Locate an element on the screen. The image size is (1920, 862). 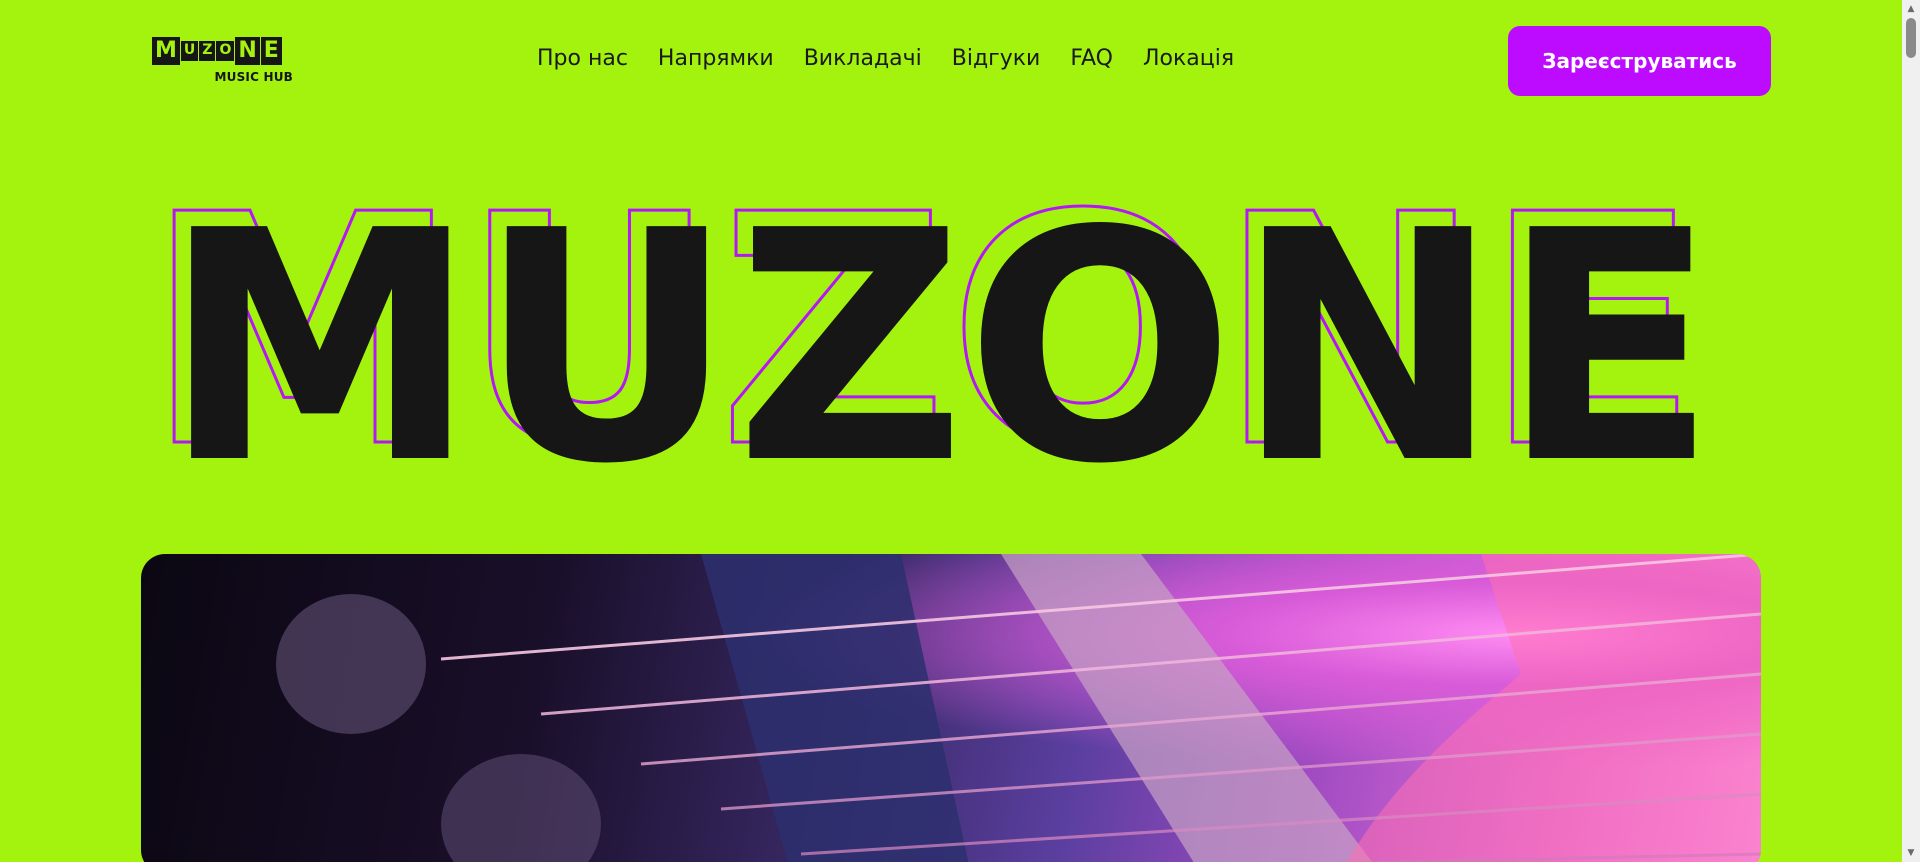
headstock-shape is located at coordinates (835, 708).